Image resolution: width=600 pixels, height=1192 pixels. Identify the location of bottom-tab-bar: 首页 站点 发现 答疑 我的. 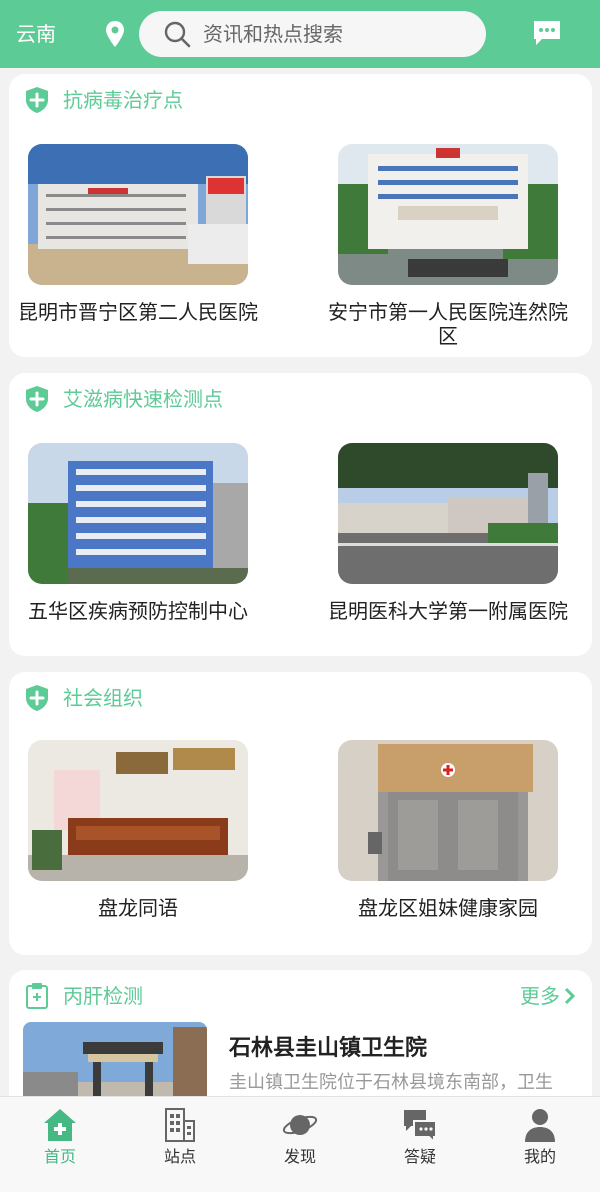
(300, 1144).